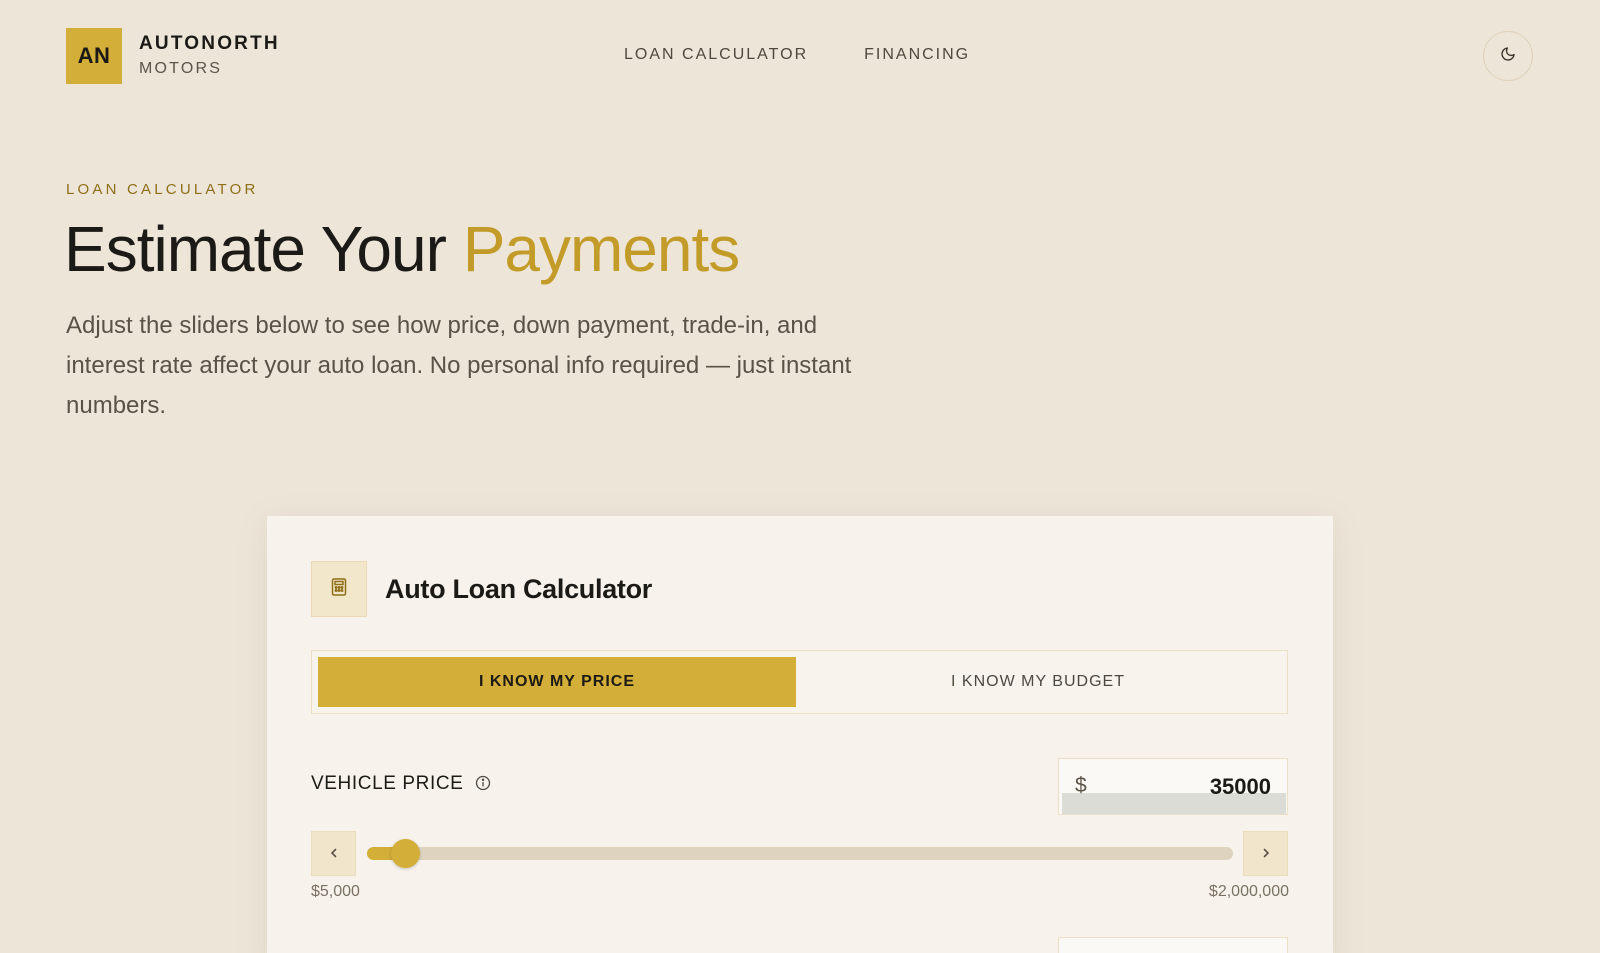 The height and width of the screenshot is (953, 1600). What do you see at coordinates (94, 56) in the screenshot?
I see `logo-monogram: AN` at bounding box center [94, 56].